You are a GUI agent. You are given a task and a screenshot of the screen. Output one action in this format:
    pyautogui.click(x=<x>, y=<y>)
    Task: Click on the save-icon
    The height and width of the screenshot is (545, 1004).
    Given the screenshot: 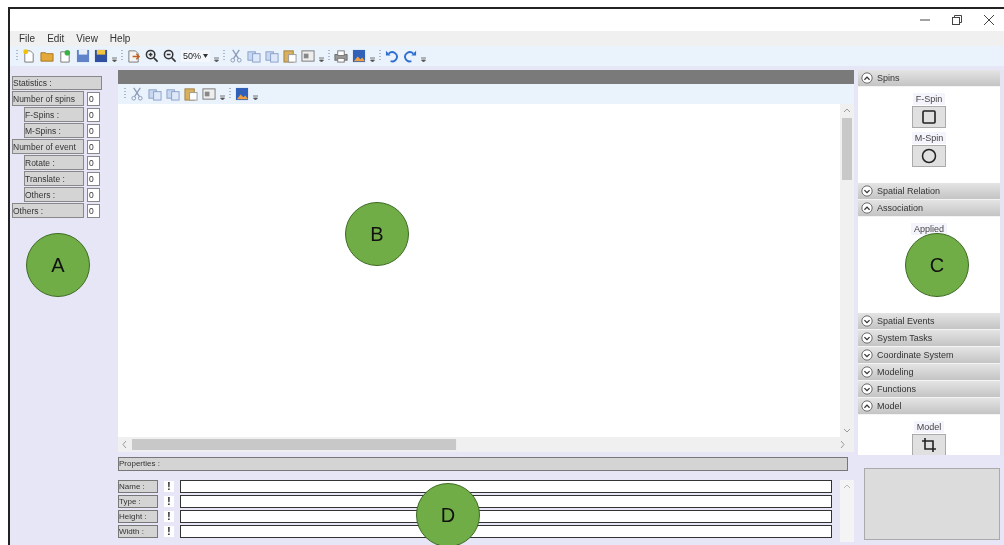 What is the action you would take?
    pyautogui.click(x=83, y=56)
    